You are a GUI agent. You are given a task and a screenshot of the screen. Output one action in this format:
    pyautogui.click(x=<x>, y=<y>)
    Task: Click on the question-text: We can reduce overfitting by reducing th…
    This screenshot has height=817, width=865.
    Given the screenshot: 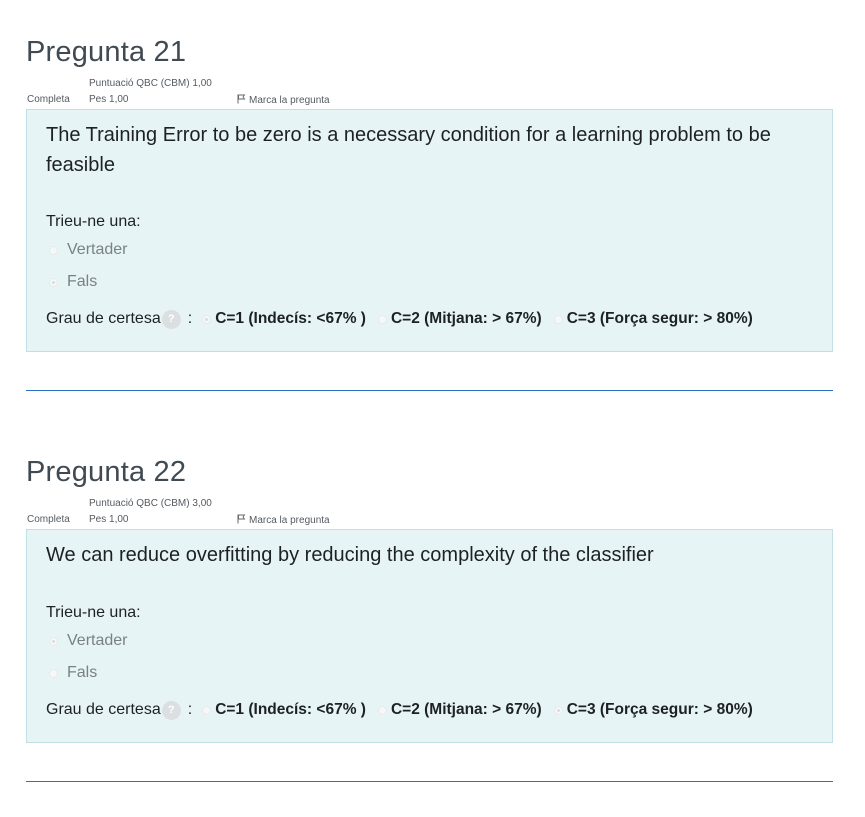 What is the action you would take?
    pyautogui.click(x=350, y=555)
    